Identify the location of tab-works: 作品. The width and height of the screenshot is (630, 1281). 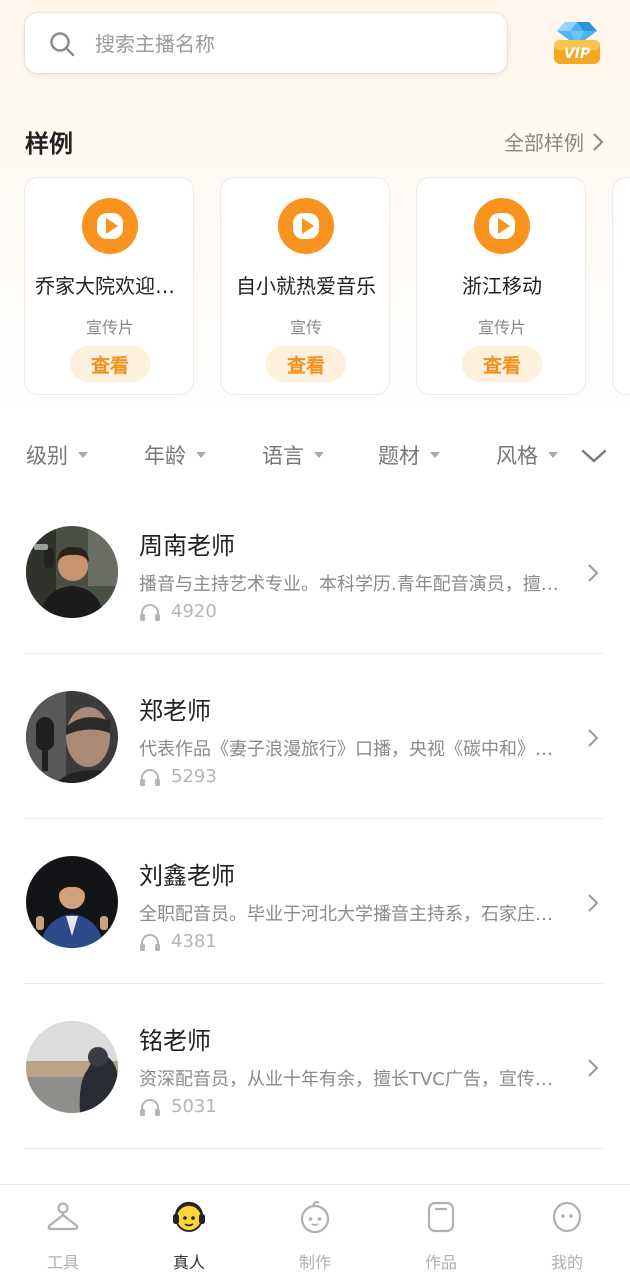
(441, 1233).